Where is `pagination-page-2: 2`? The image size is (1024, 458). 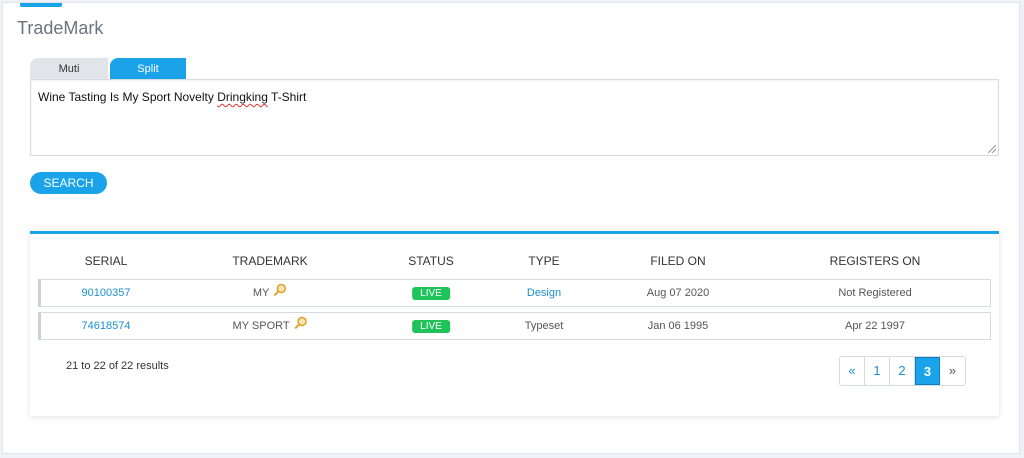
pagination-page-2: 2 is located at coordinates (902, 371).